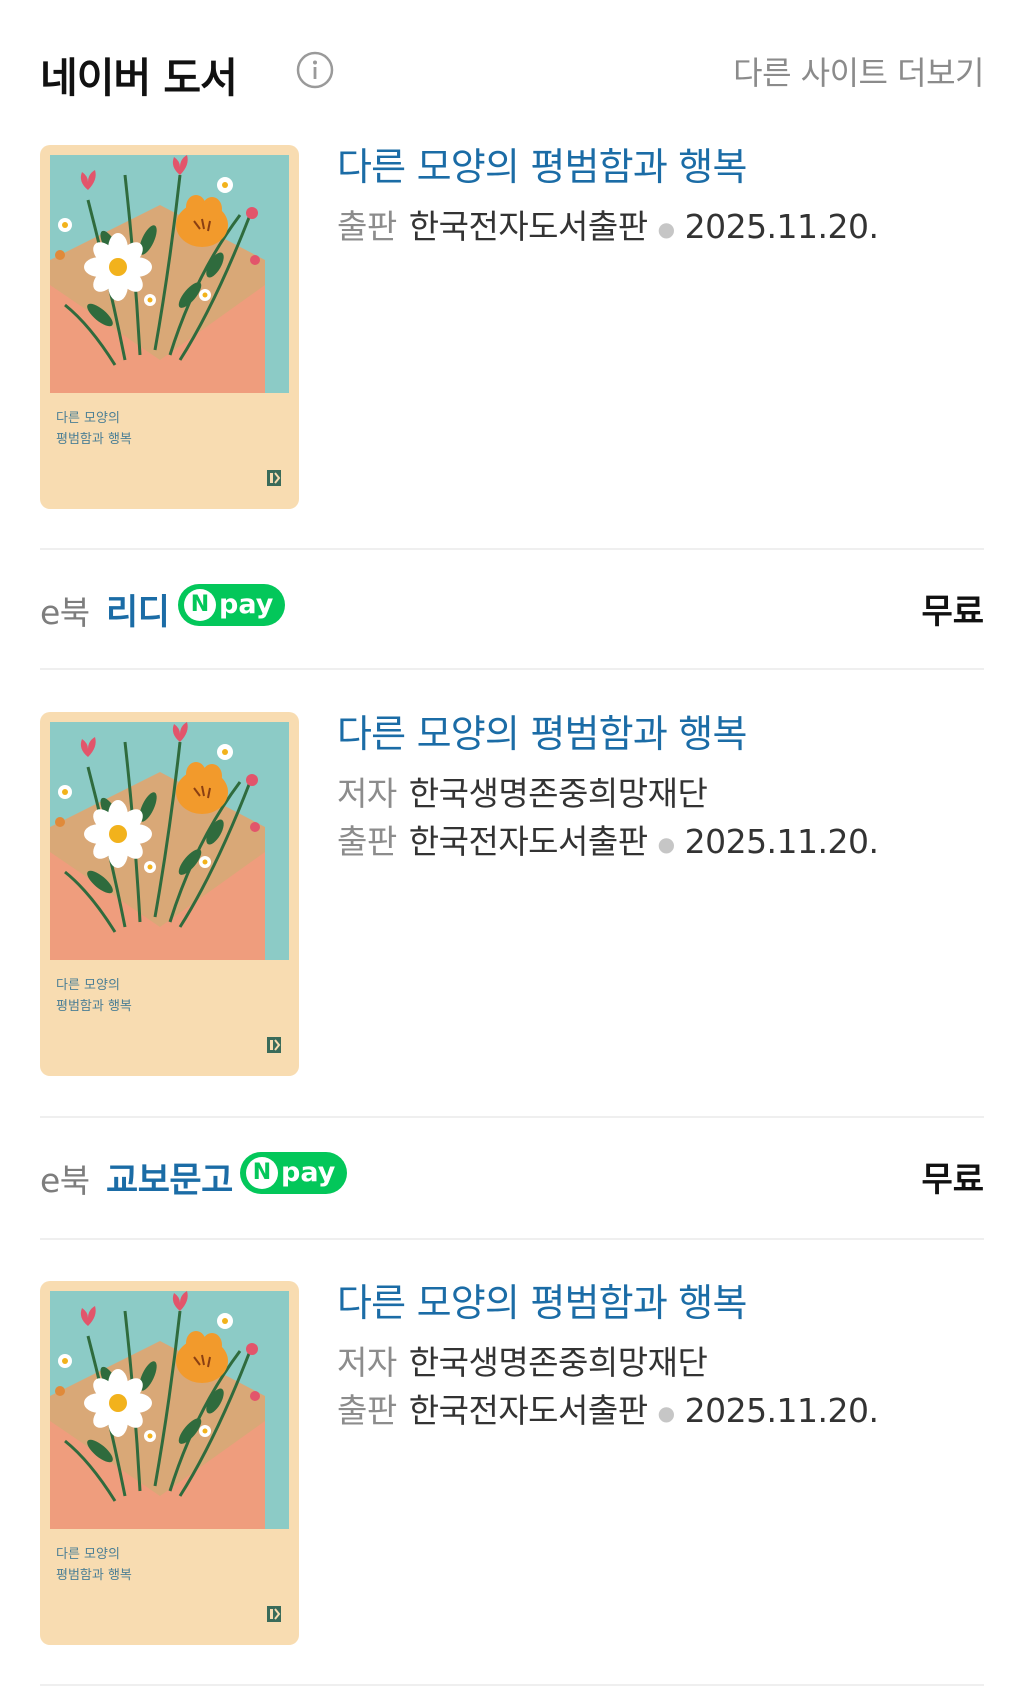 The width and height of the screenshot is (1024, 1686). Describe the element at coordinates (169, 1177) in the screenshot. I see `store-name: 교보문고` at that location.